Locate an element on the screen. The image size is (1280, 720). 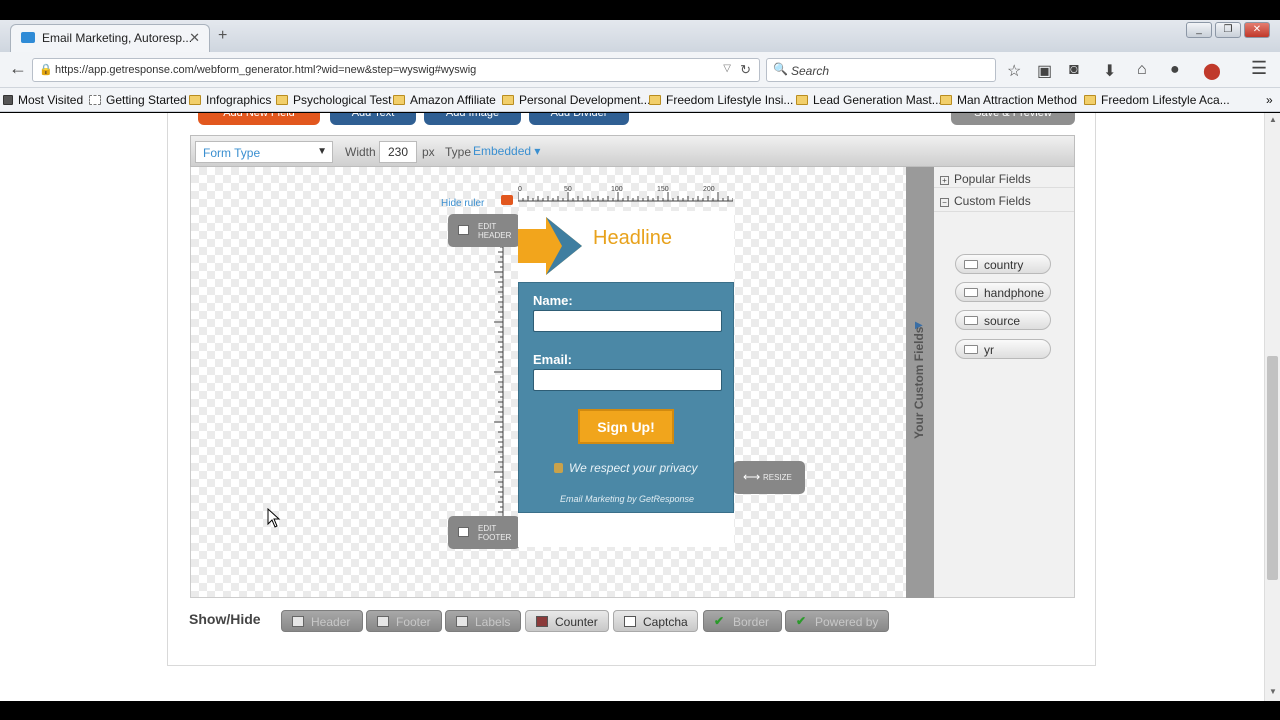
add-divider-button: Add Divider is located at coordinates (579, 119).